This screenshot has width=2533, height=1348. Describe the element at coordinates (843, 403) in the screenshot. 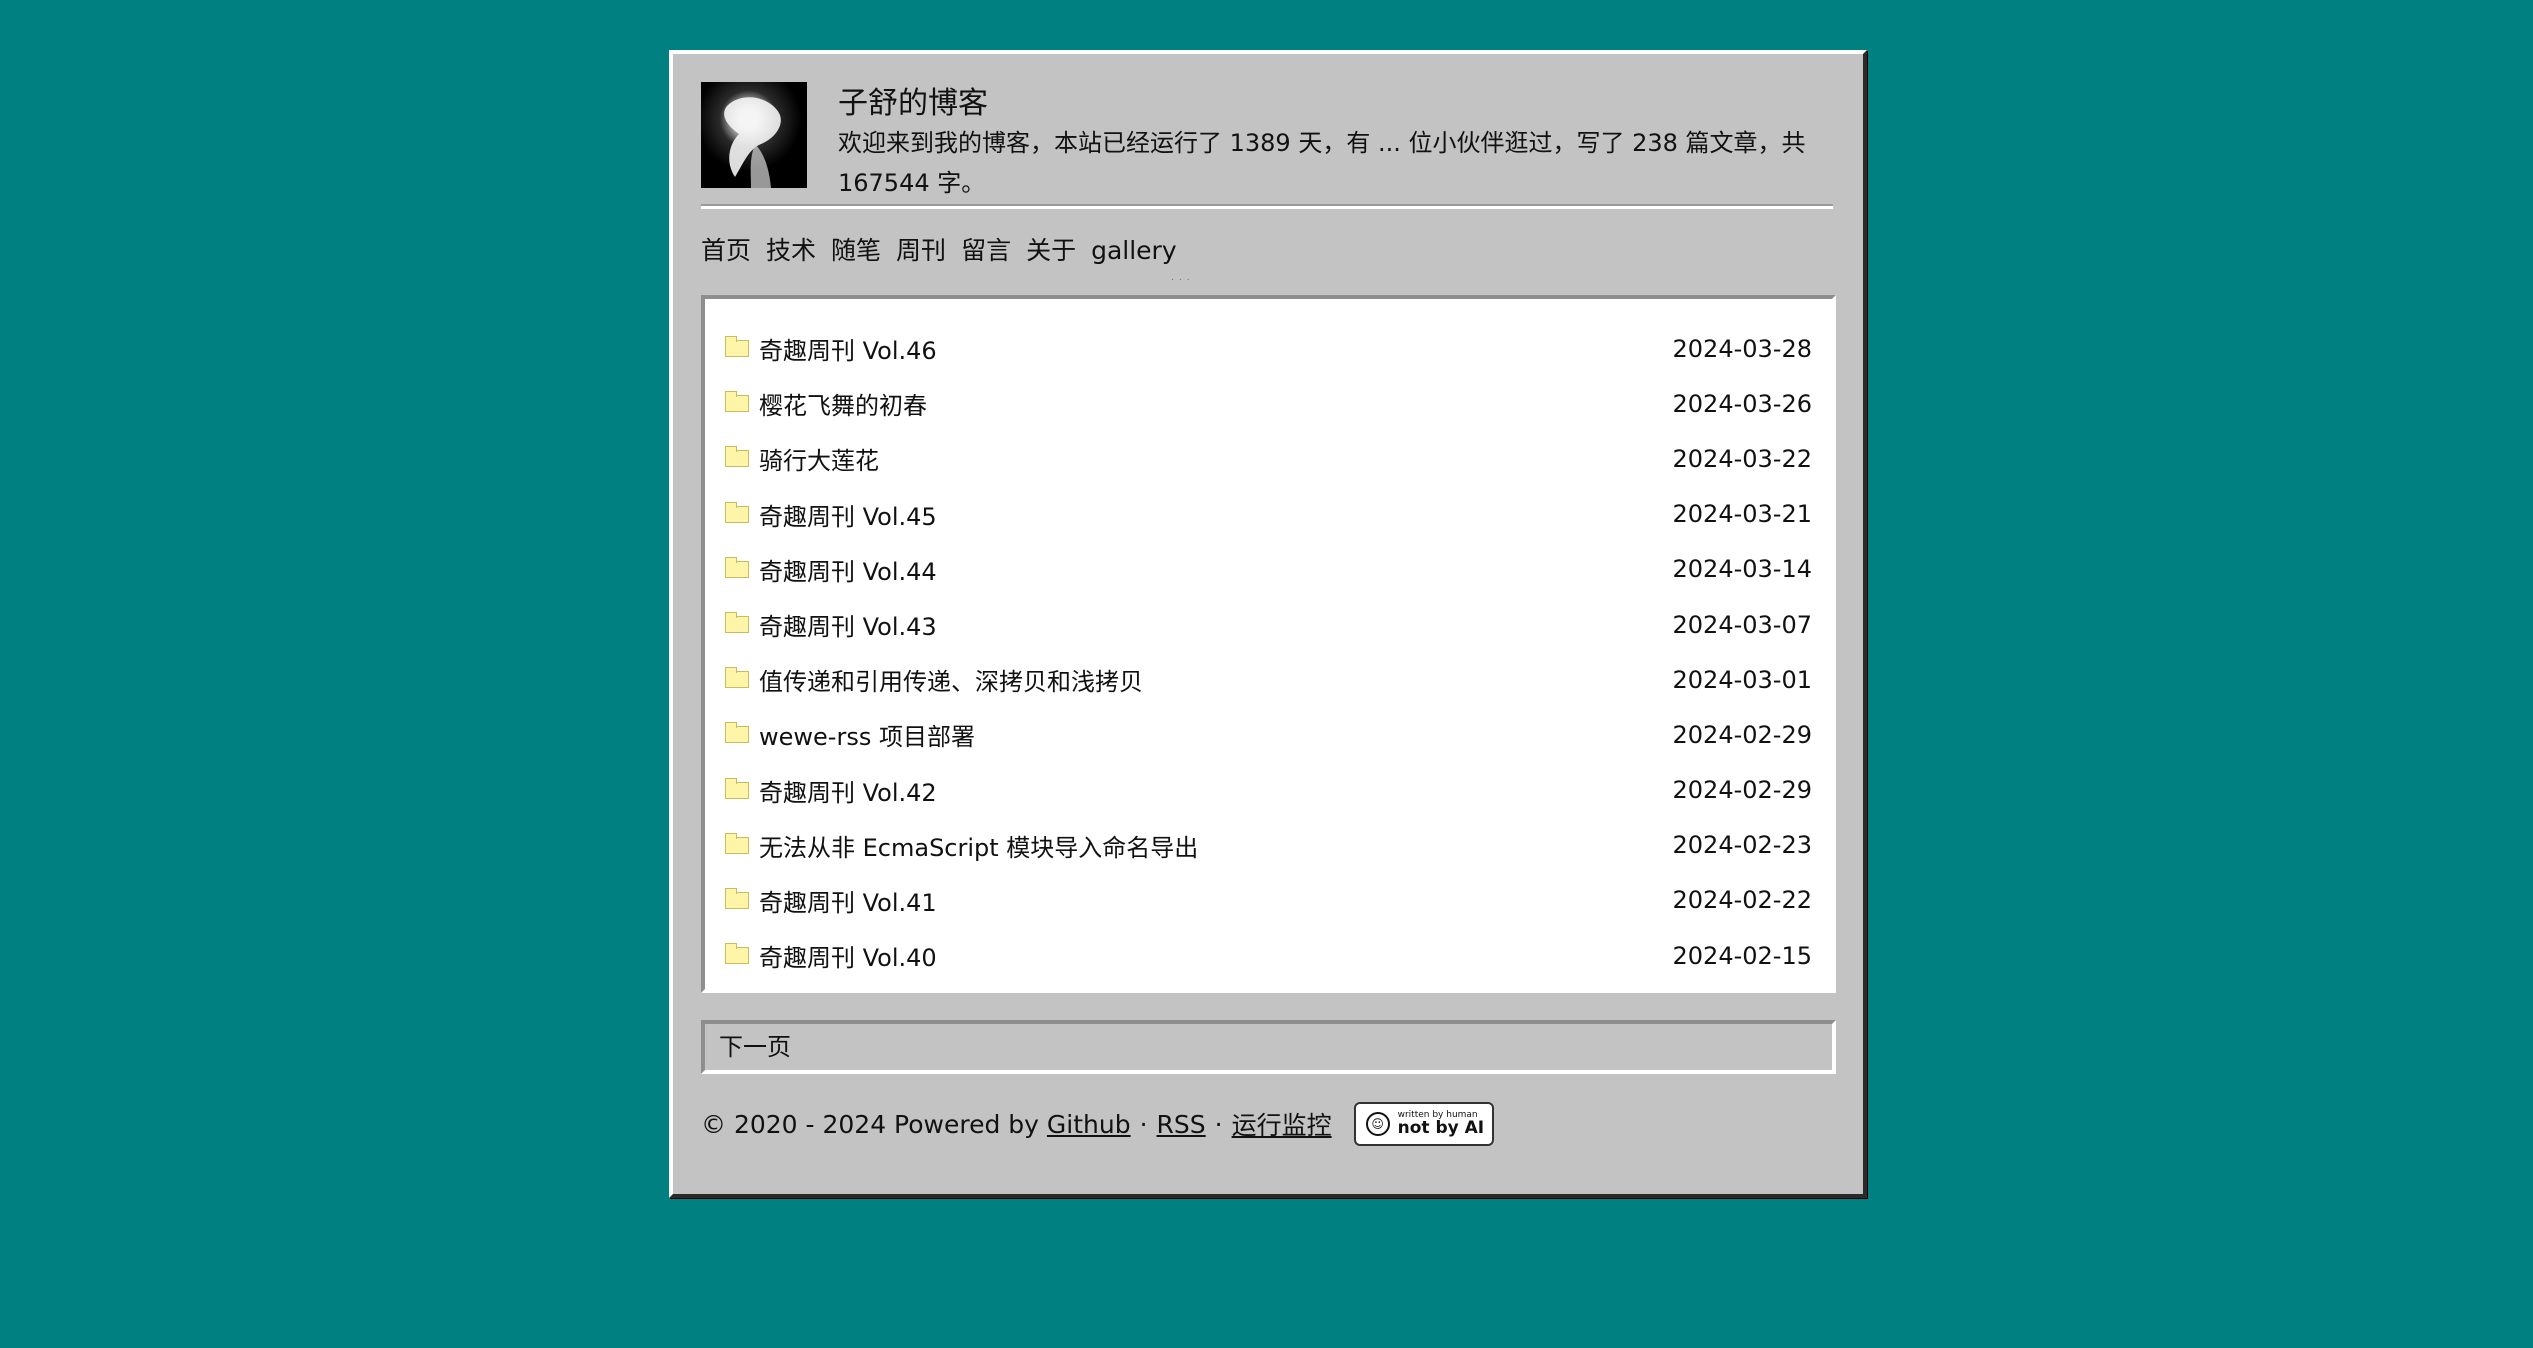

I see `post-title: 樱花飞舞的初春` at that location.